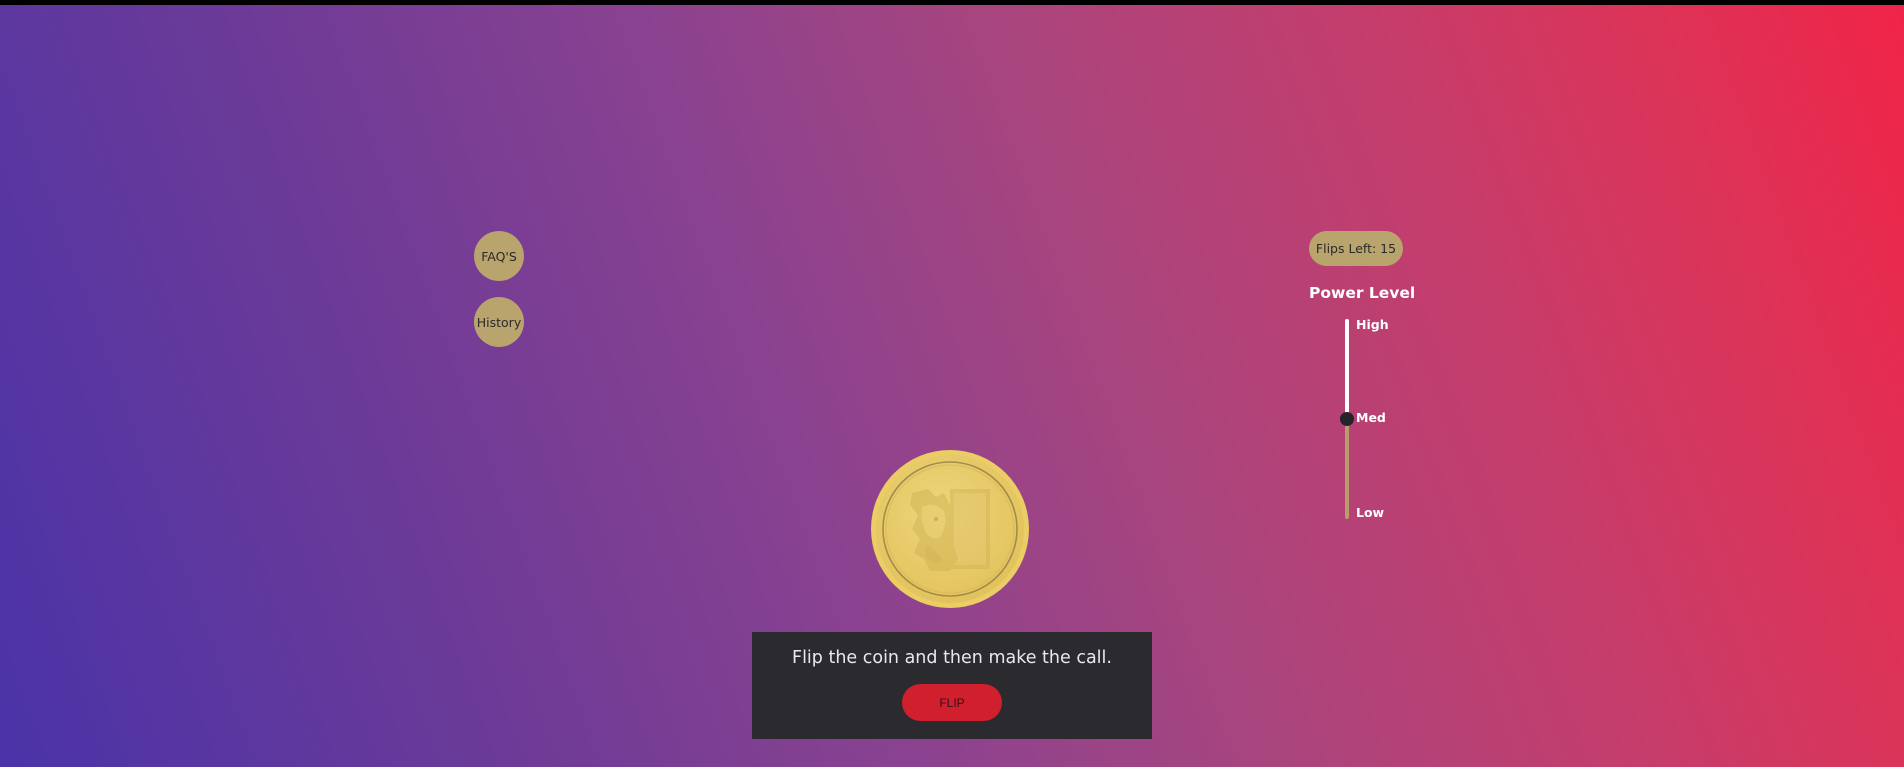  What do you see at coordinates (952, 2) in the screenshot?
I see `top-border` at bounding box center [952, 2].